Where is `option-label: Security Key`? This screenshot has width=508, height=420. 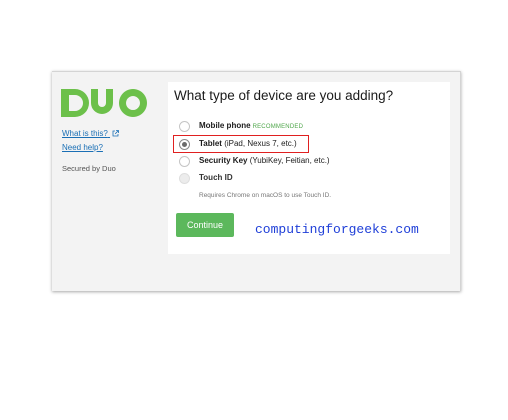 option-label: Security Key is located at coordinates (223, 160).